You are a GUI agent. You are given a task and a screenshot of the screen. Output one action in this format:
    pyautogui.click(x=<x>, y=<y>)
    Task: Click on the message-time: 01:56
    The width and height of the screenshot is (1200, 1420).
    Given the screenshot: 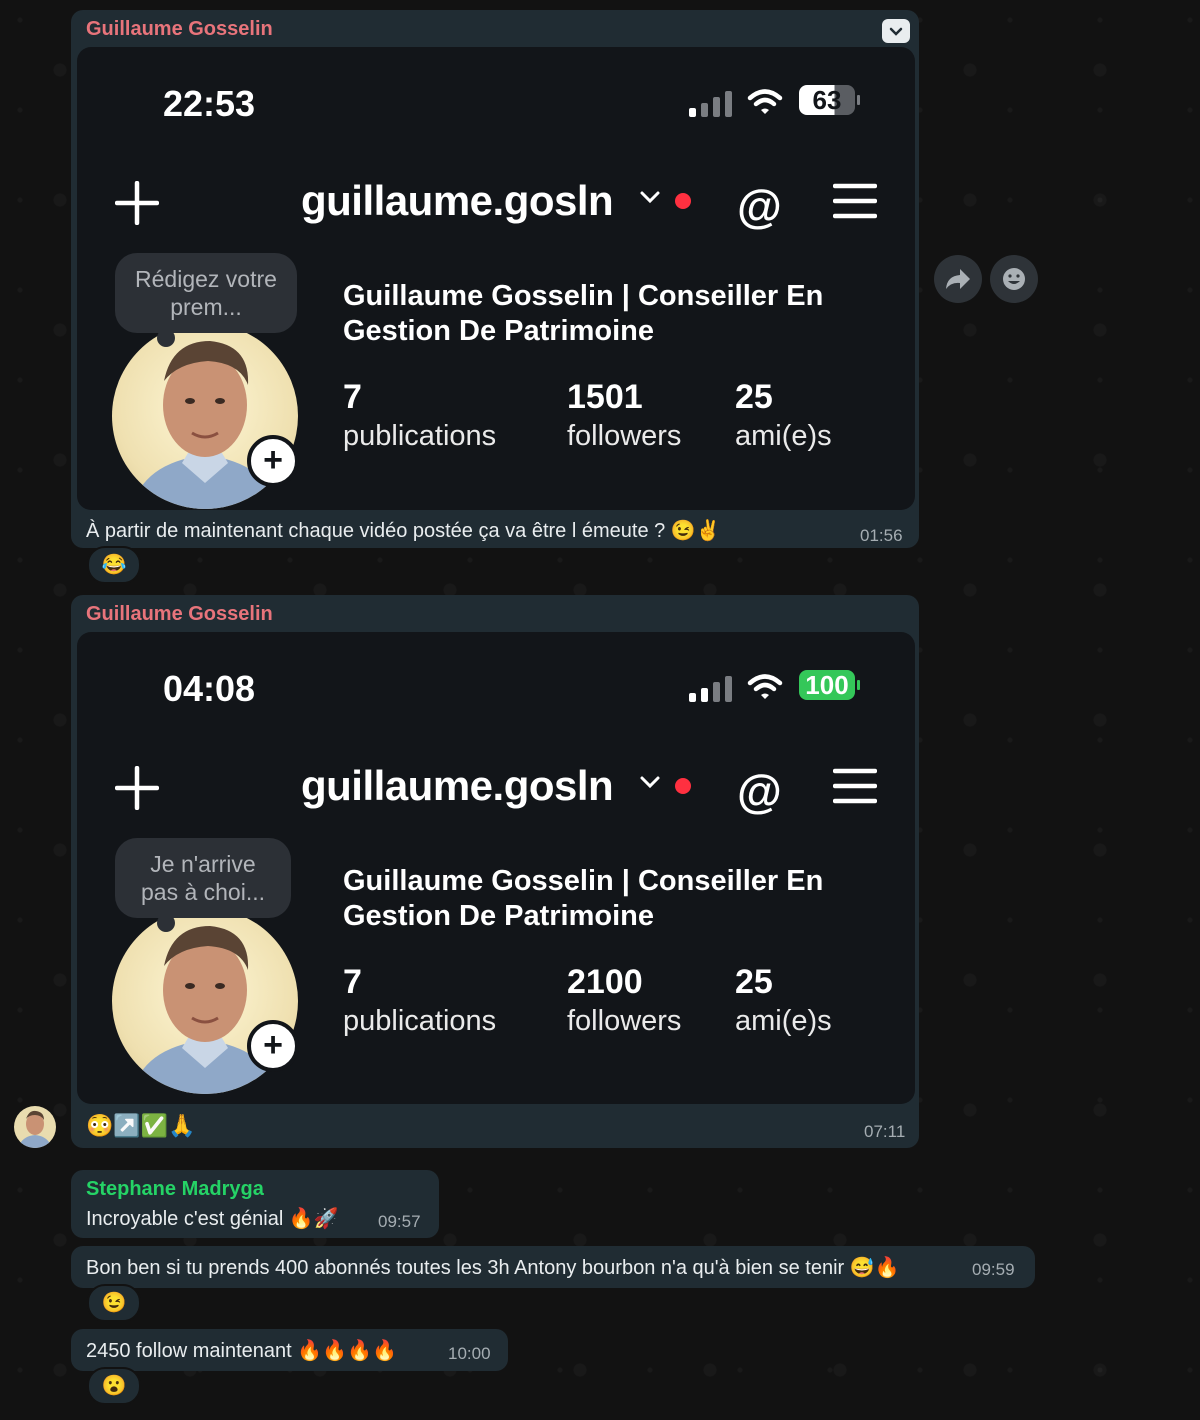 What is the action you would take?
    pyautogui.click(x=881, y=535)
    